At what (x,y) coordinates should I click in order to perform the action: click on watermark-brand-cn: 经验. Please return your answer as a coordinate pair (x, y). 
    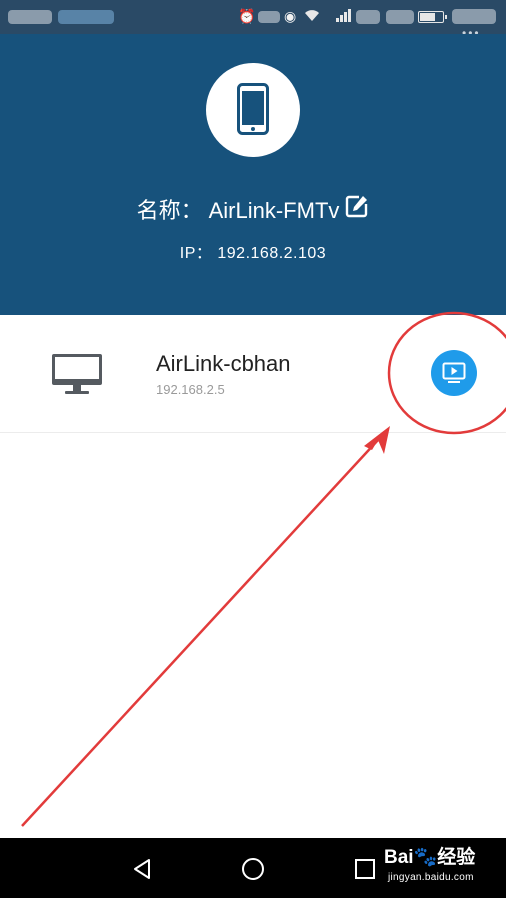
    Looking at the image, I should click on (456, 857).